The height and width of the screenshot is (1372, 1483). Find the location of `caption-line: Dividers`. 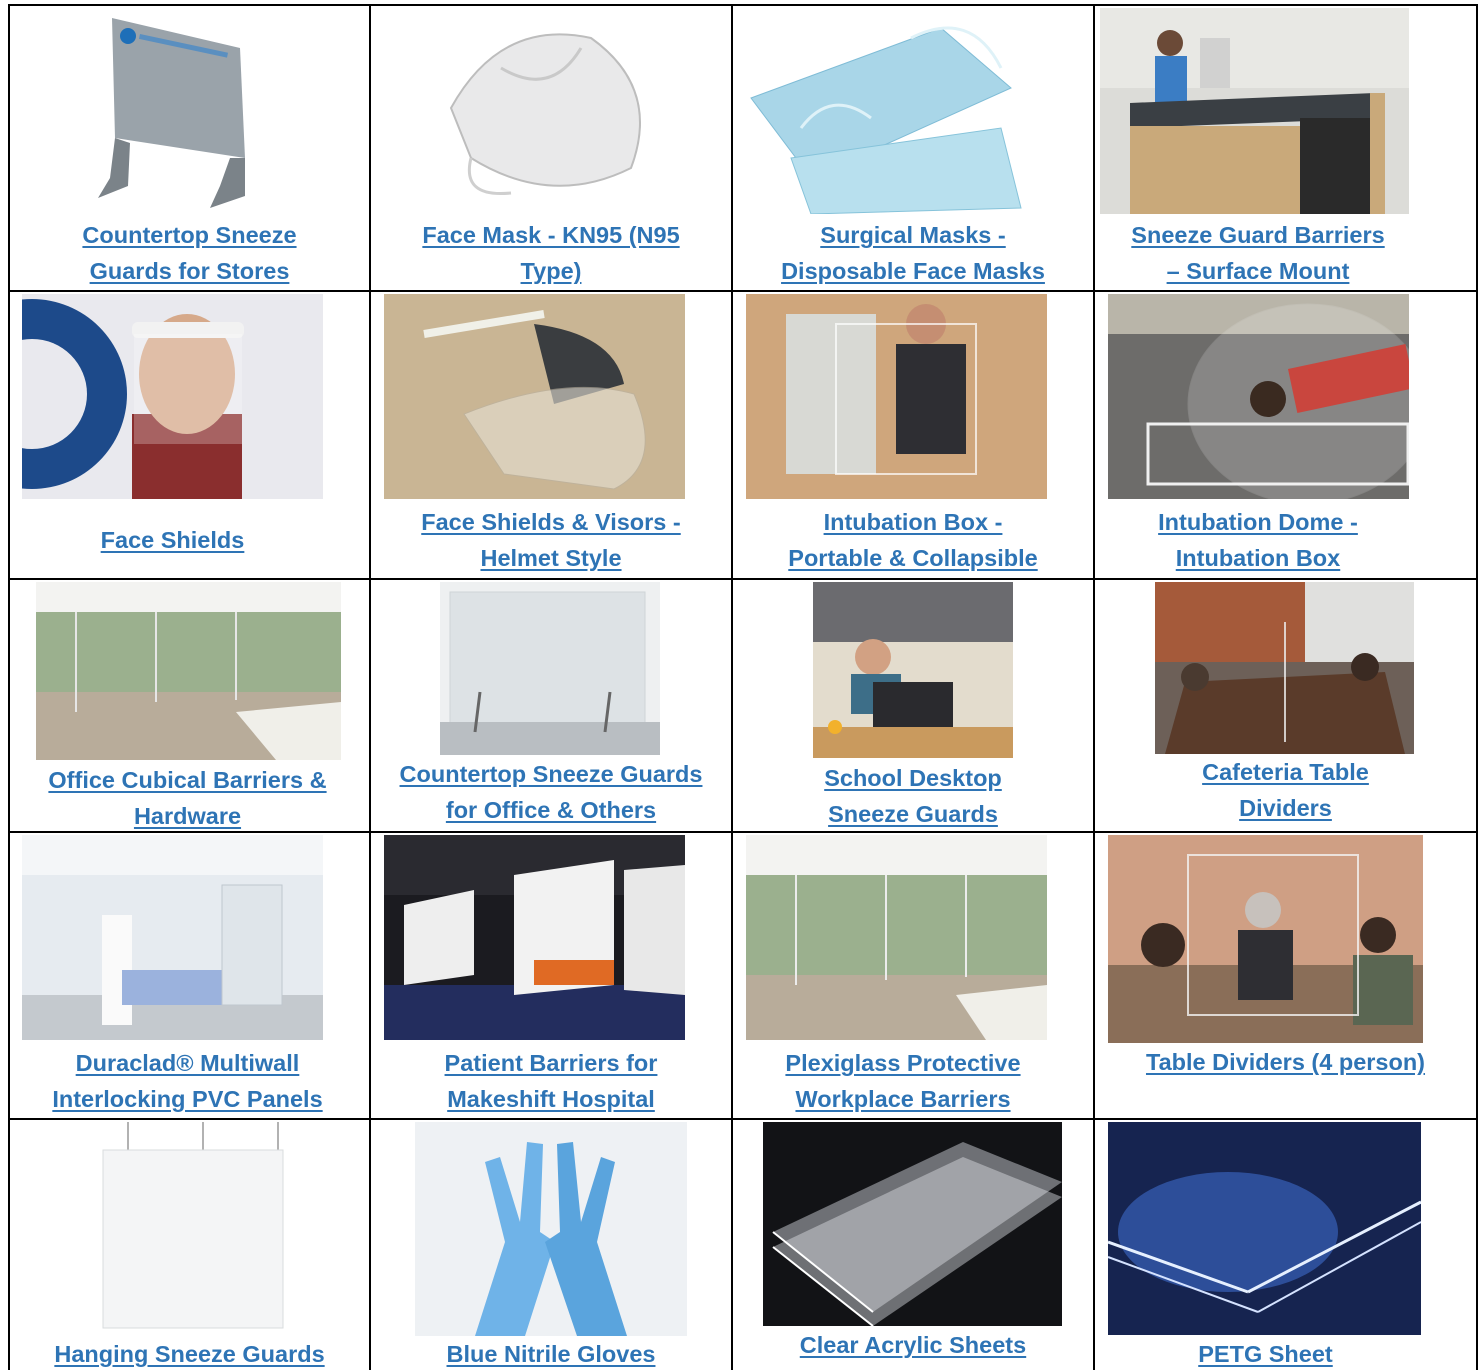

caption-line: Dividers is located at coordinates (1285, 808).